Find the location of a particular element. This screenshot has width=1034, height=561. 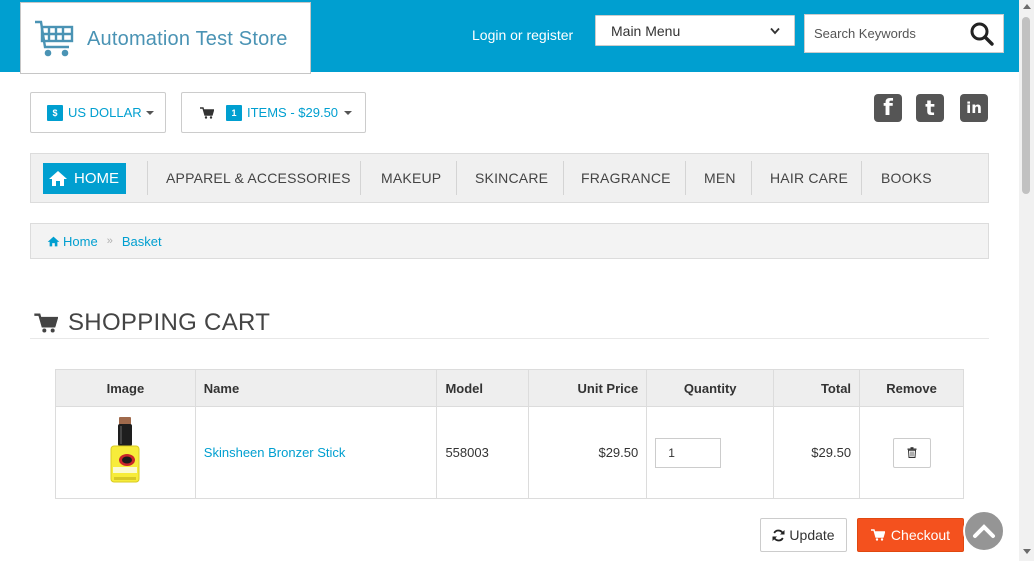

login-register-link: Login or register is located at coordinates (522, 35).